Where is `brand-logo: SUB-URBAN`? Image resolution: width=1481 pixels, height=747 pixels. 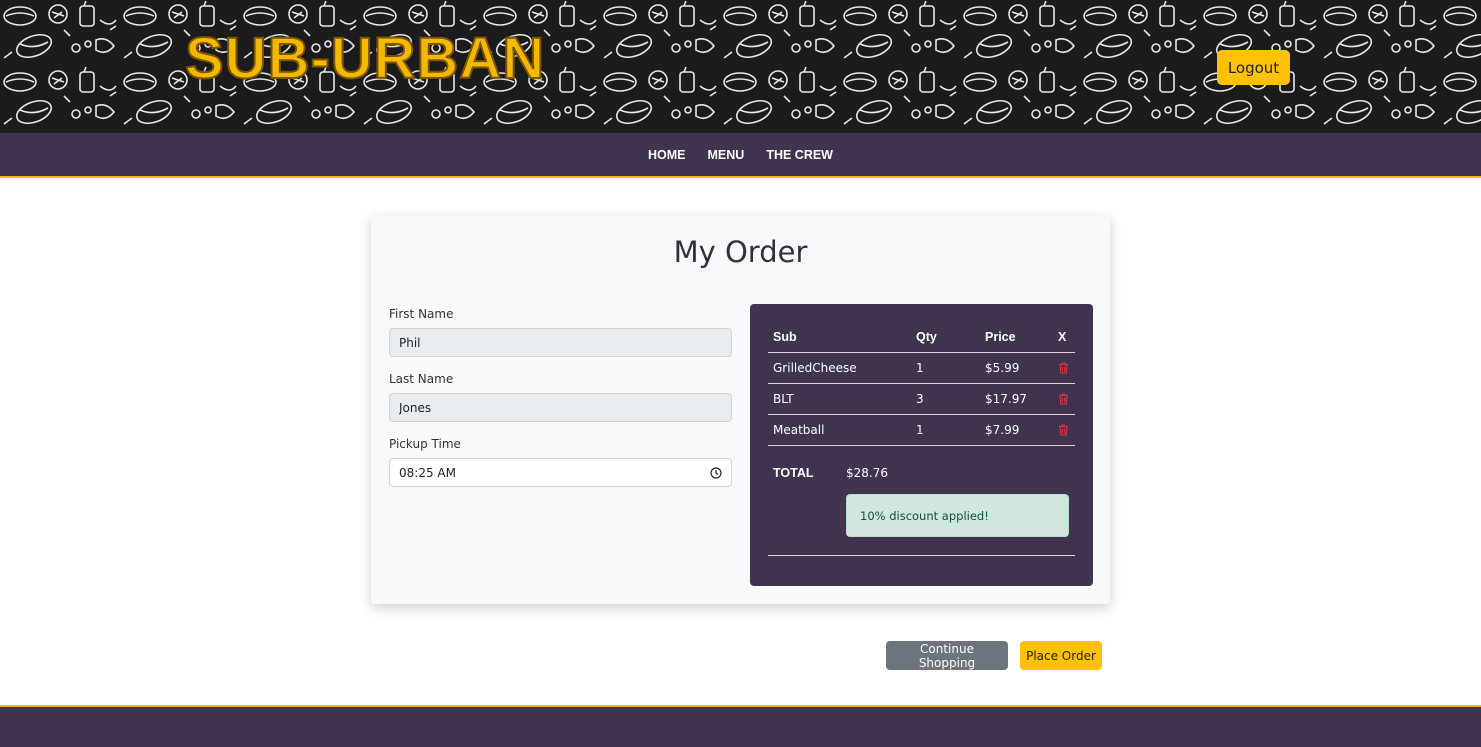
brand-logo: SUB-URBAN is located at coordinates (364, 59).